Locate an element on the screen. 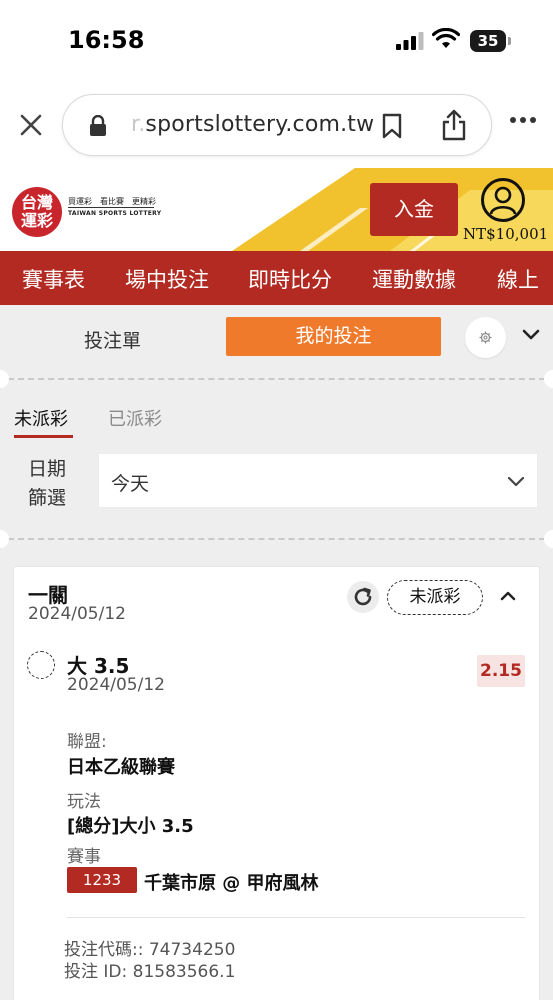 The image size is (553, 1000). url-prefix: r. is located at coordinates (138, 124).